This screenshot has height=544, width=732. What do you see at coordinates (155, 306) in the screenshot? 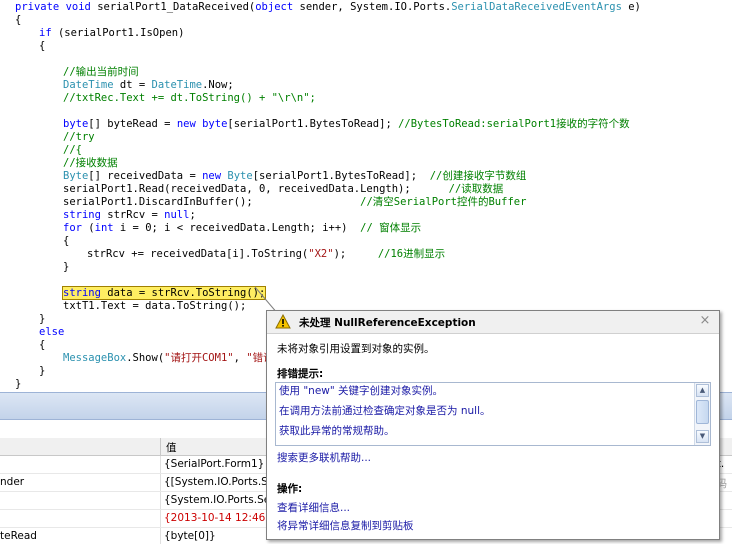
I see `code-line-txtt1: txtT1.Text = data.ToString();` at bounding box center [155, 306].